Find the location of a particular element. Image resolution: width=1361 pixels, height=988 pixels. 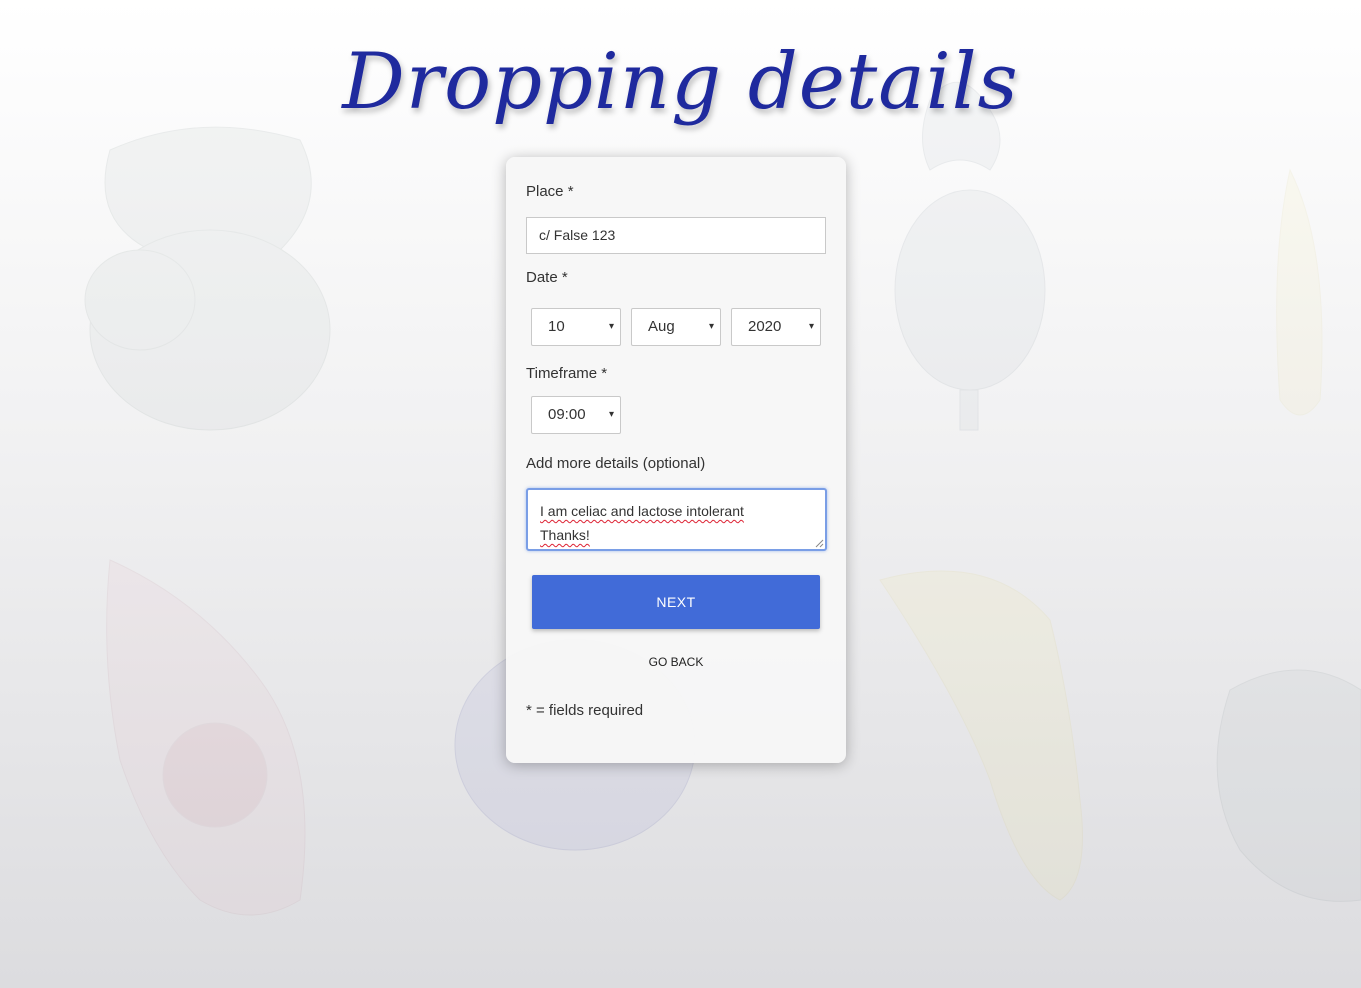

next-button: NEXT is located at coordinates (676, 602).